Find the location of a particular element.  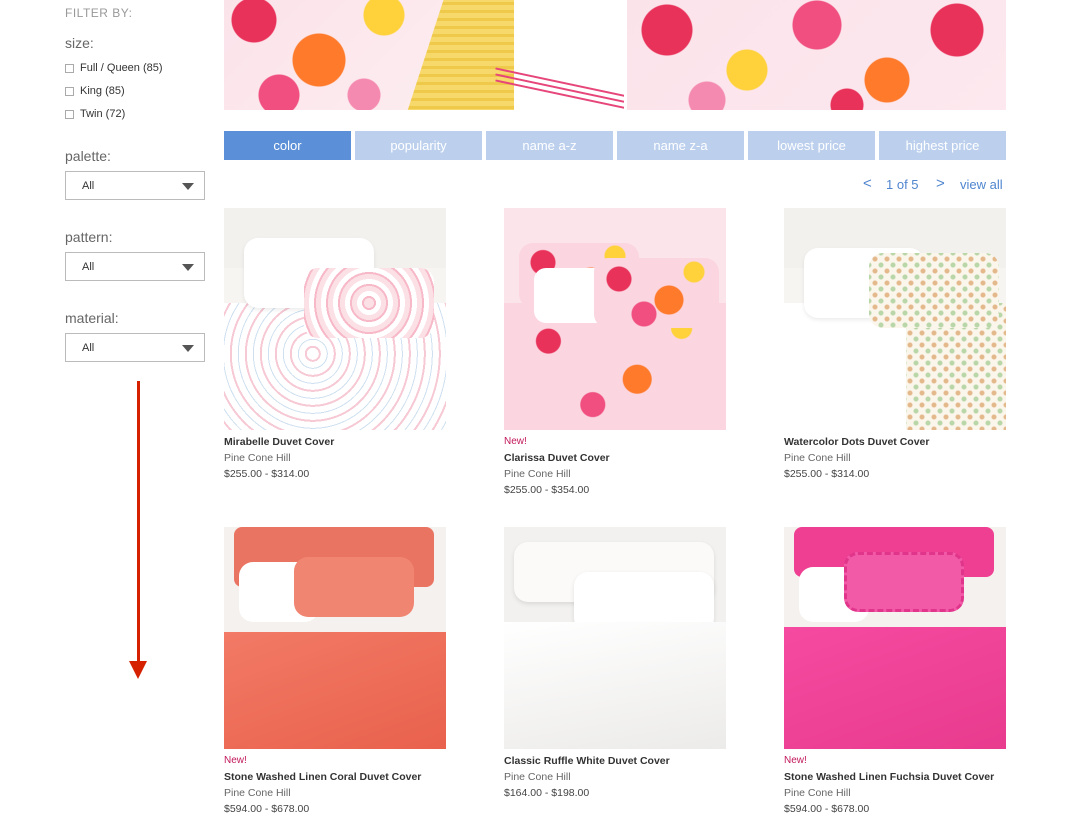

palette-filter-label: palette: is located at coordinates (88, 156).